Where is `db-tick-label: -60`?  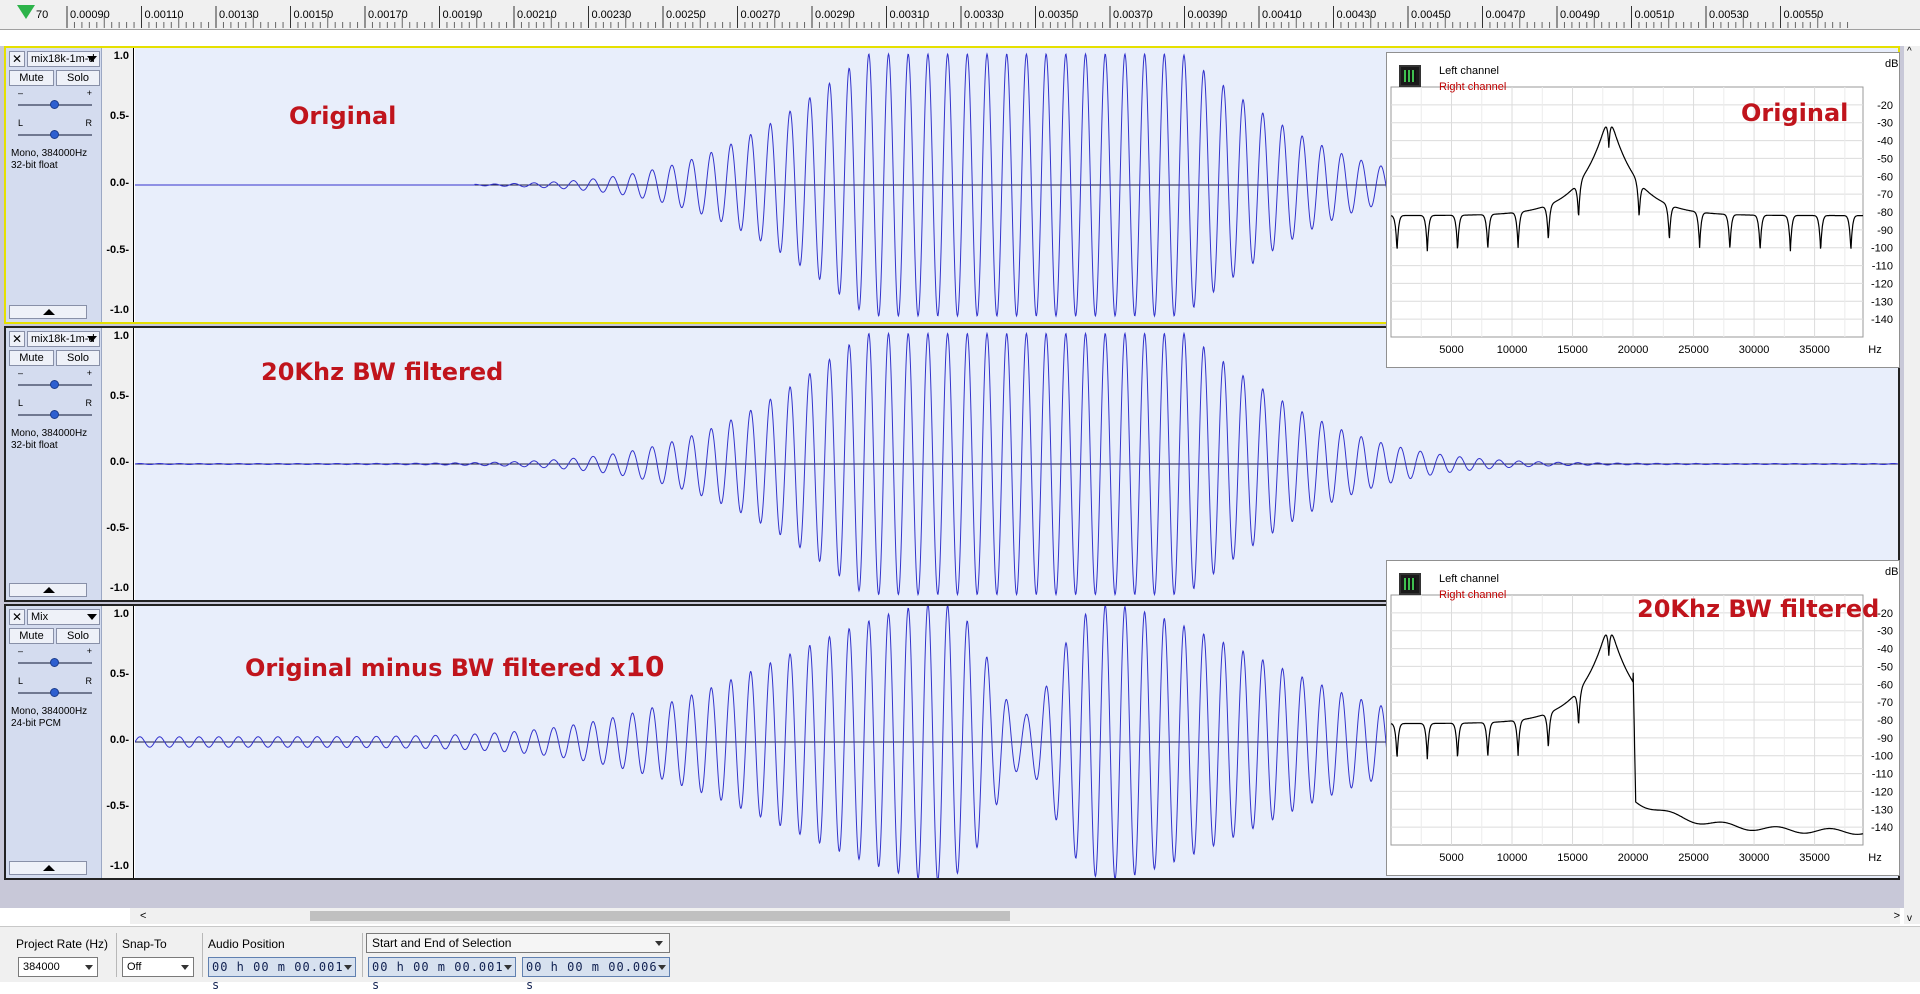 db-tick-label: -60 is located at coordinates (1885, 685).